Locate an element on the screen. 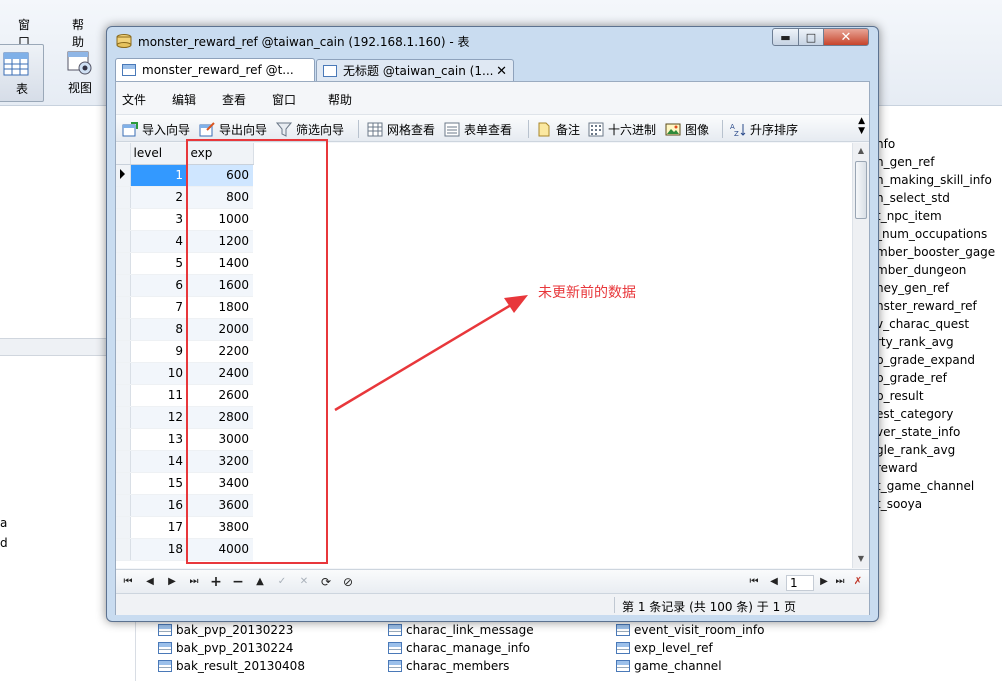 This screenshot has height=681, width=1002. add-record-icon: + is located at coordinates (216, 582).